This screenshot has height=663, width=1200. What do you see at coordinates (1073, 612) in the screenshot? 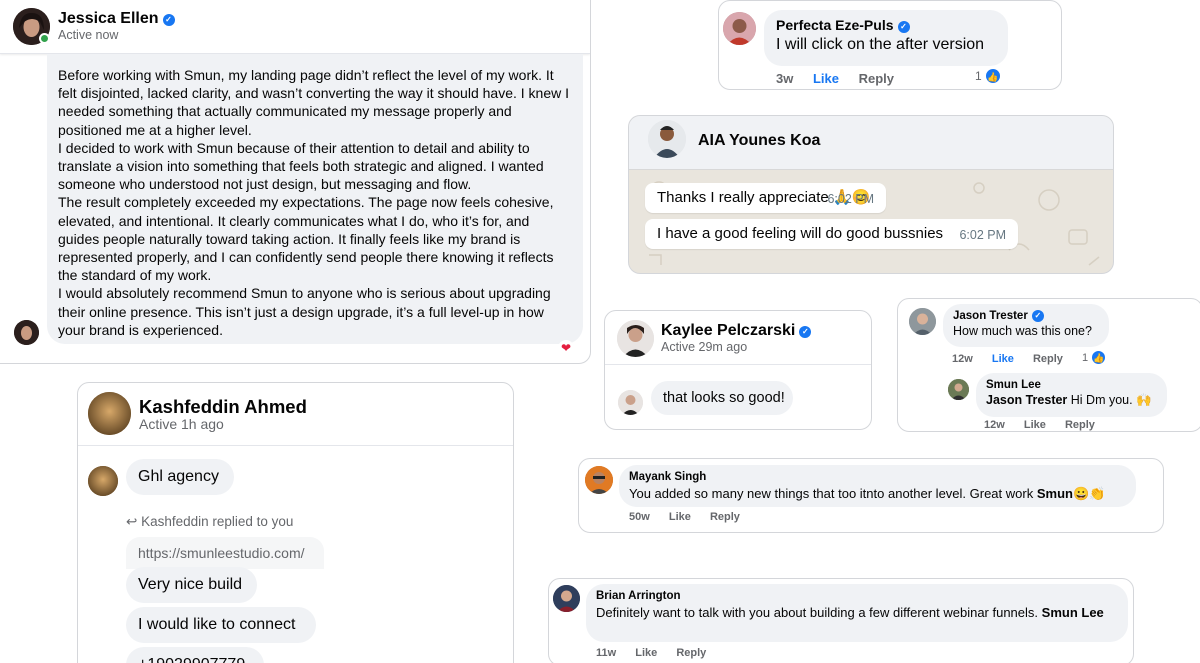
I see `mention-link: Smun Lee` at bounding box center [1073, 612].